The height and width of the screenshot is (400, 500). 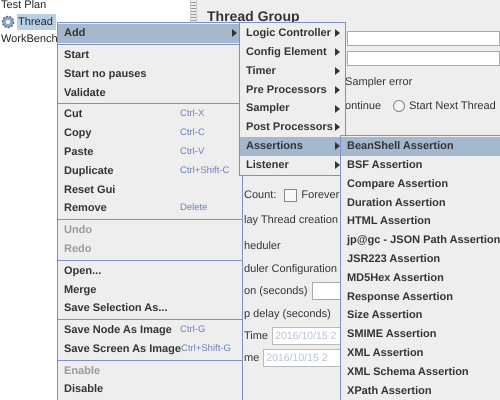 What do you see at coordinates (252, 358) in the screenshot?
I see `field-label: me` at bounding box center [252, 358].